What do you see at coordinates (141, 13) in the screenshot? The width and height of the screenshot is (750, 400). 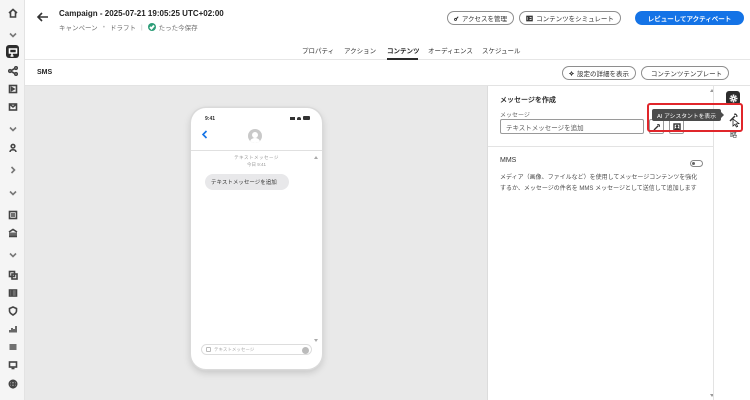 I see `page-title: Campaign - 2025-07-21 19:05:25 UTC+02:00` at bounding box center [141, 13].